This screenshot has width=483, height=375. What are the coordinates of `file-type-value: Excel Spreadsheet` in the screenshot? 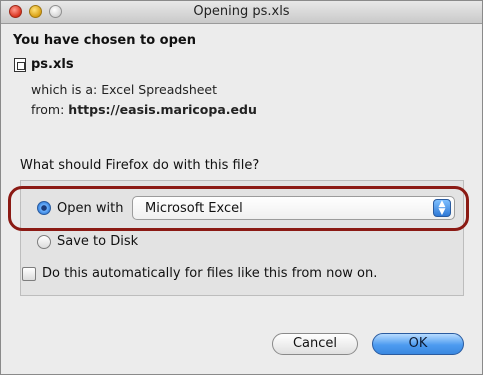 It's located at (159, 89).